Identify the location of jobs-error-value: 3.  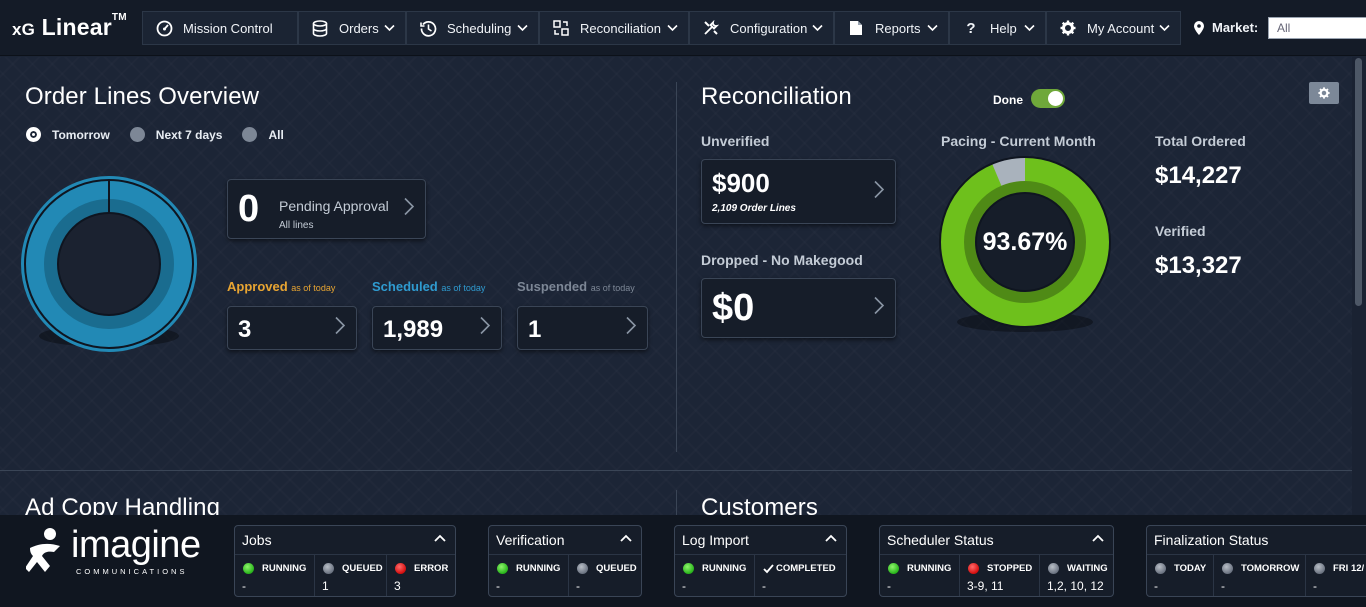
(397, 586).